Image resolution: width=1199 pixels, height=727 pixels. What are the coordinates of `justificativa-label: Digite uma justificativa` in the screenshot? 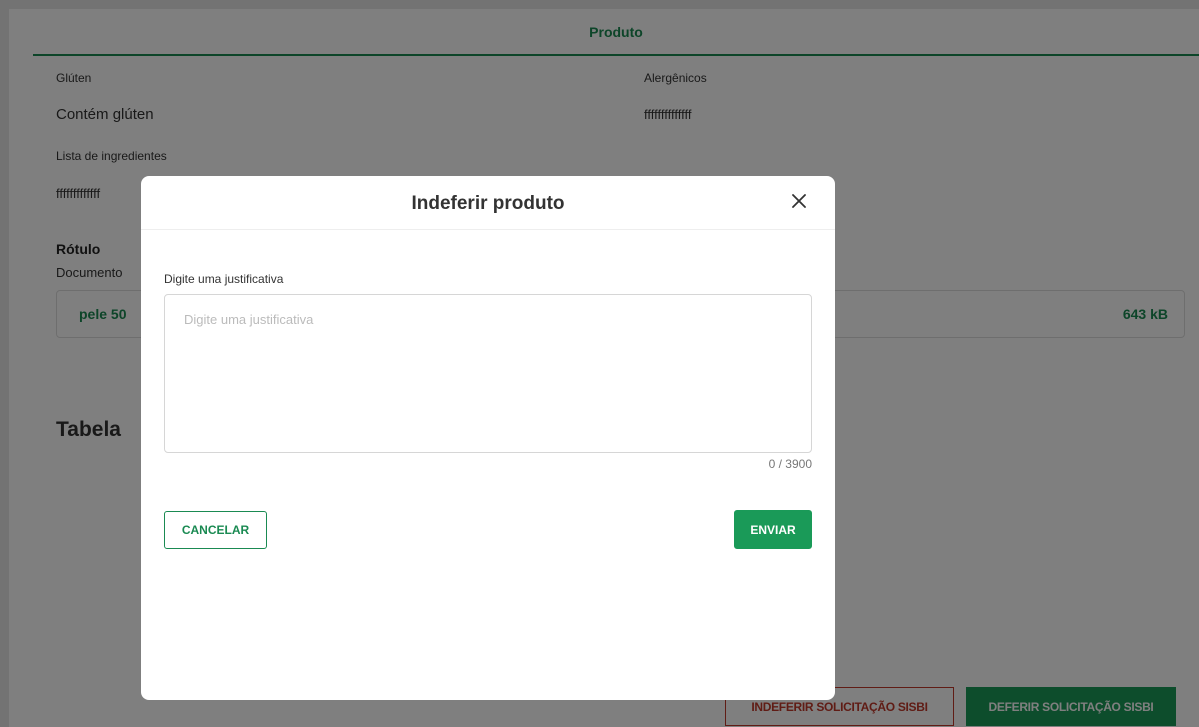 It's located at (224, 279).